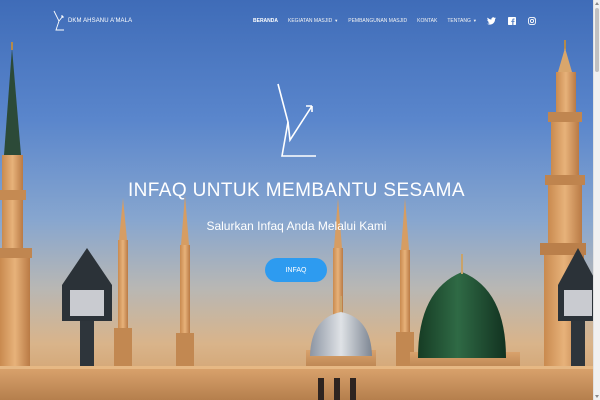 Image resolution: width=600 pixels, height=400 pixels. I want to click on mosque-wall, so click(300, 383).